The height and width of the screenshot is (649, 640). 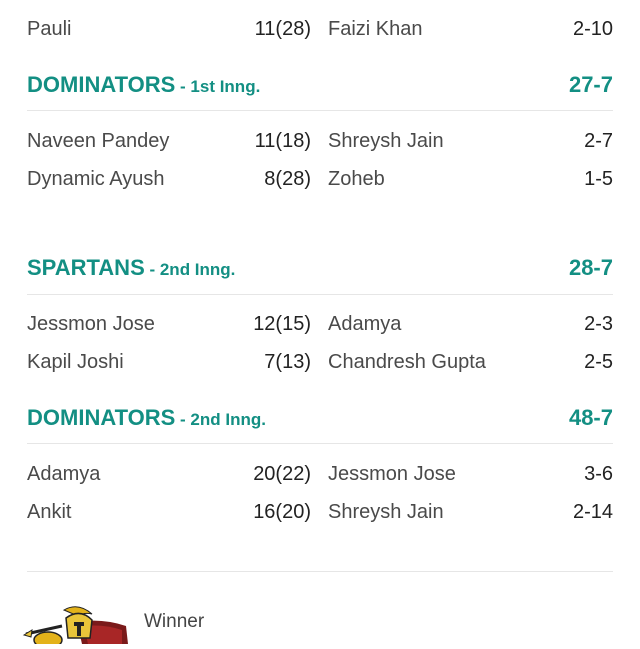 I want to click on bowler-name: Zoheb, so click(x=356, y=179).